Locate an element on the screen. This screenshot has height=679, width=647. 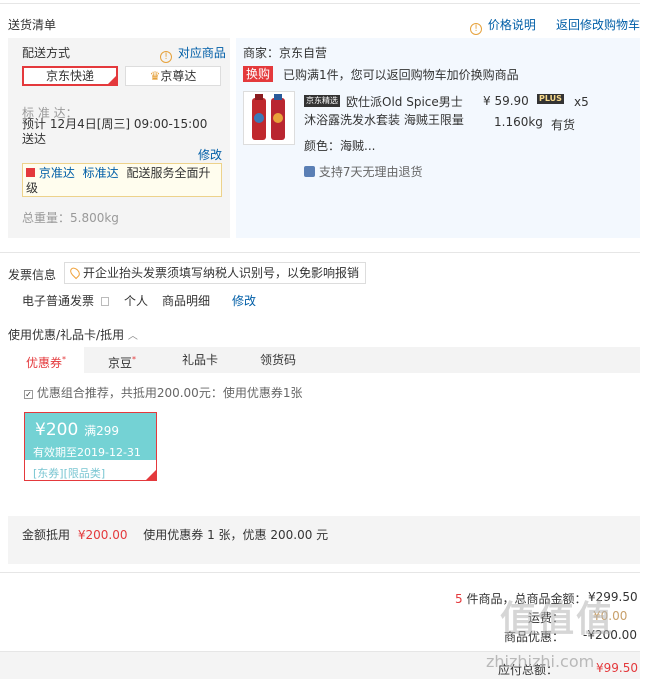
site-watermark: 值值值 is located at coordinates (557, 619).